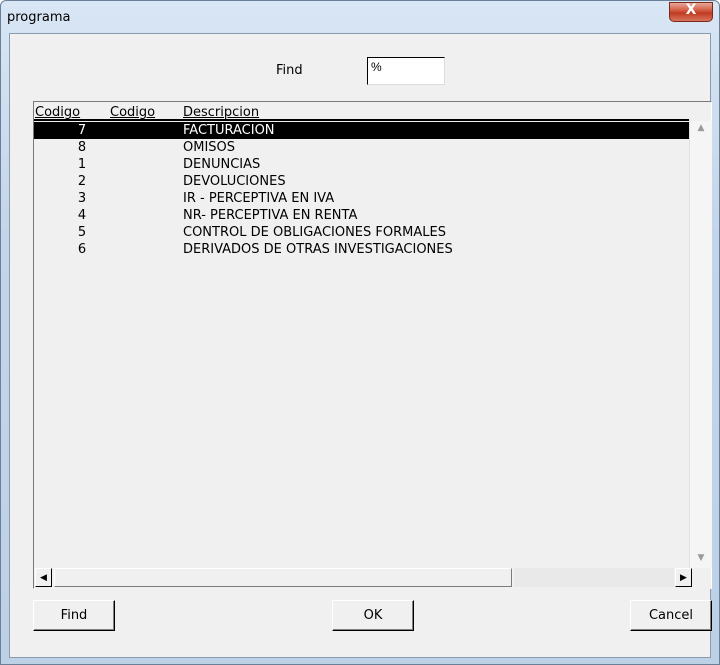 The height and width of the screenshot is (665, 720). Describe the element at coordinates (259, 198) in the screenshot. I see `row-description: IR - PERCEPTIVA EN IVA` at that location.